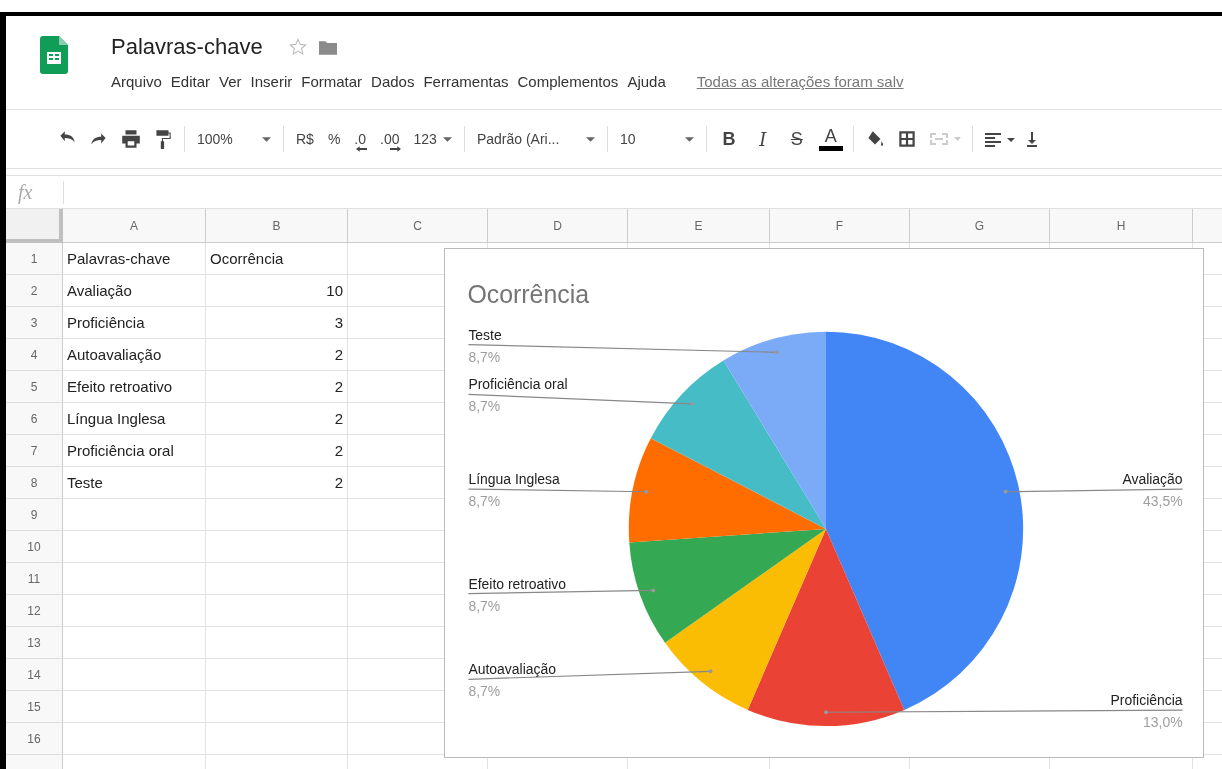 Image resolution: width=1222 pixels, height=769 pixels. Describe the element at coordinates (131, 139) in the screenshot. I see `print-icon` at that location.